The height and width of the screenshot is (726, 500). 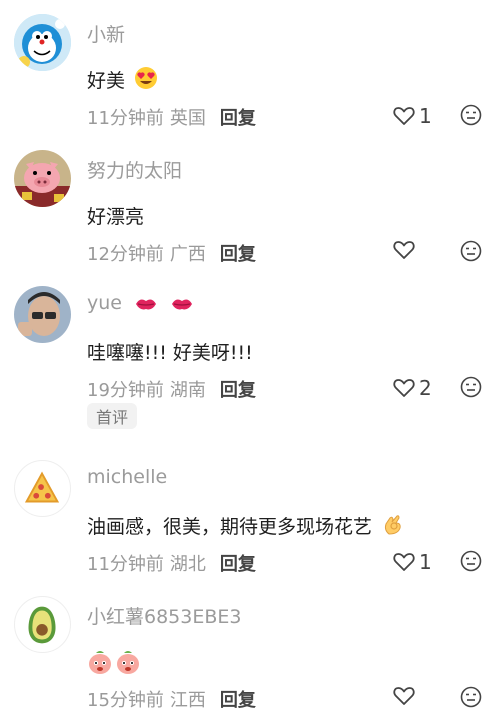 What do you see at coordinates (187, 564) in the screenshot?
I see `comment-location: 湖北` at bounding box center [187, 564].